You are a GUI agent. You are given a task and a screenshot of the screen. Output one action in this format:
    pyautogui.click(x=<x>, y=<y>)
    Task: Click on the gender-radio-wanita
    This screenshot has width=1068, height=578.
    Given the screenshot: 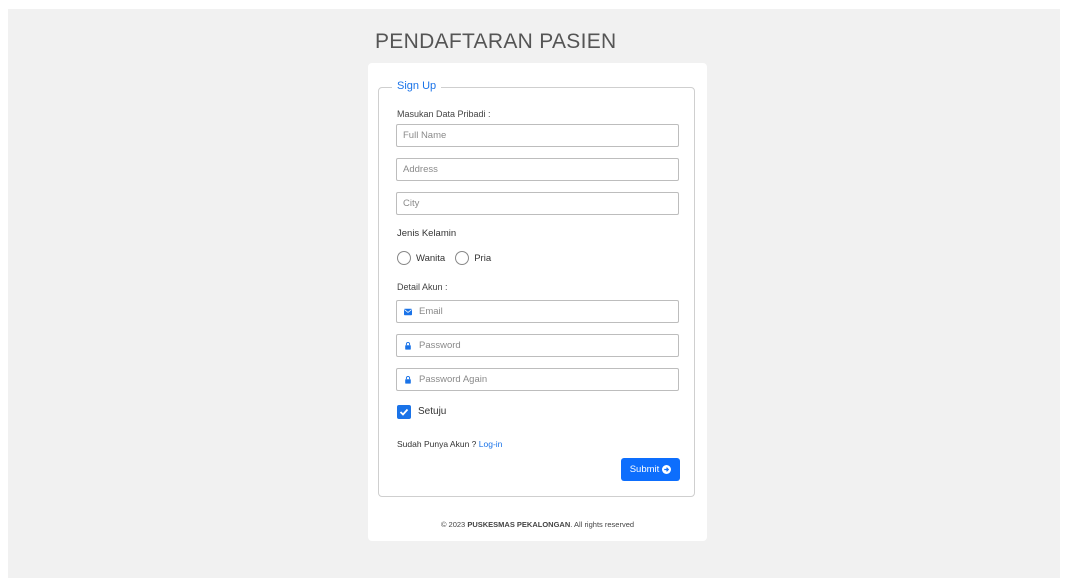 What is the action you would take?
    pyautogui.click(x=404, y=258)
    